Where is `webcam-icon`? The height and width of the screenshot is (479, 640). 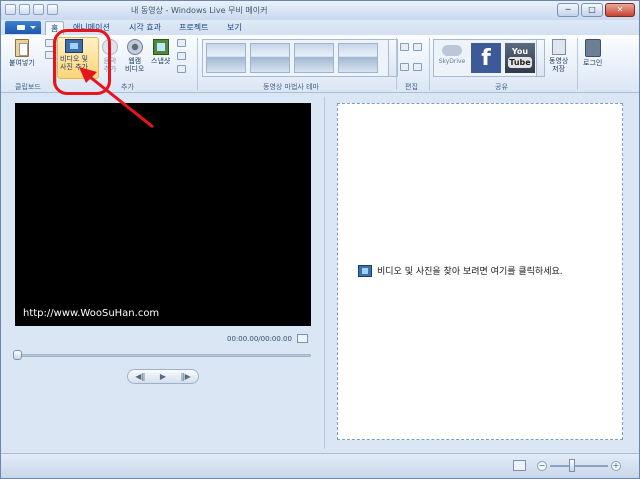 webcam-icon is located at coordinates (134, 47).